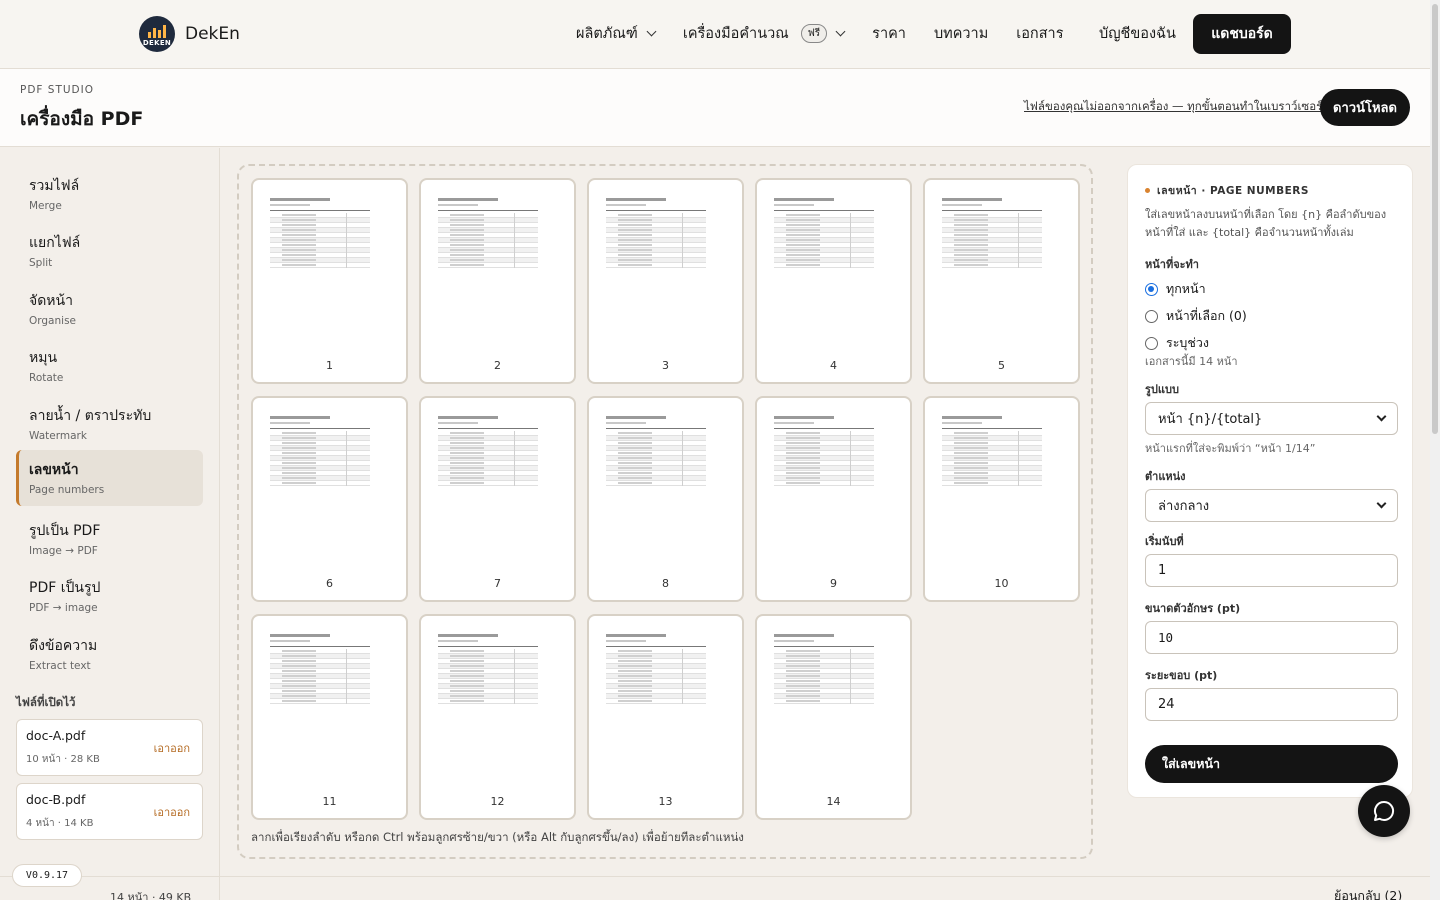  I want to click on page-number-label: 7, so click(497, 583).